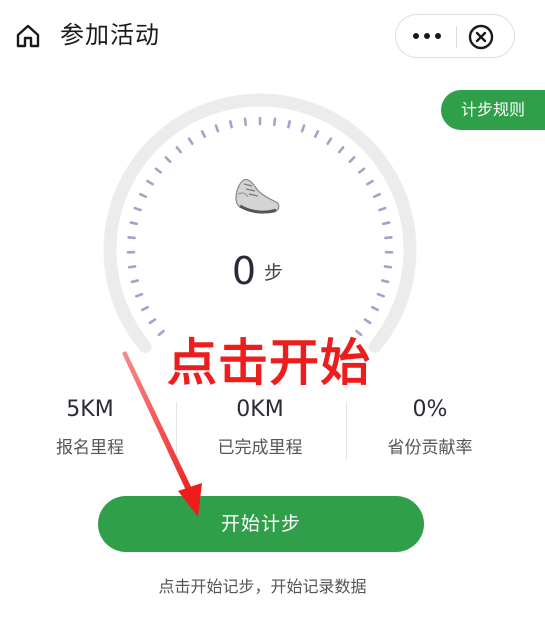  I want to click on stats-row: 5KM 报名里程 0KM 已完成里程 0% 省份贡献率, so click(272, 432).